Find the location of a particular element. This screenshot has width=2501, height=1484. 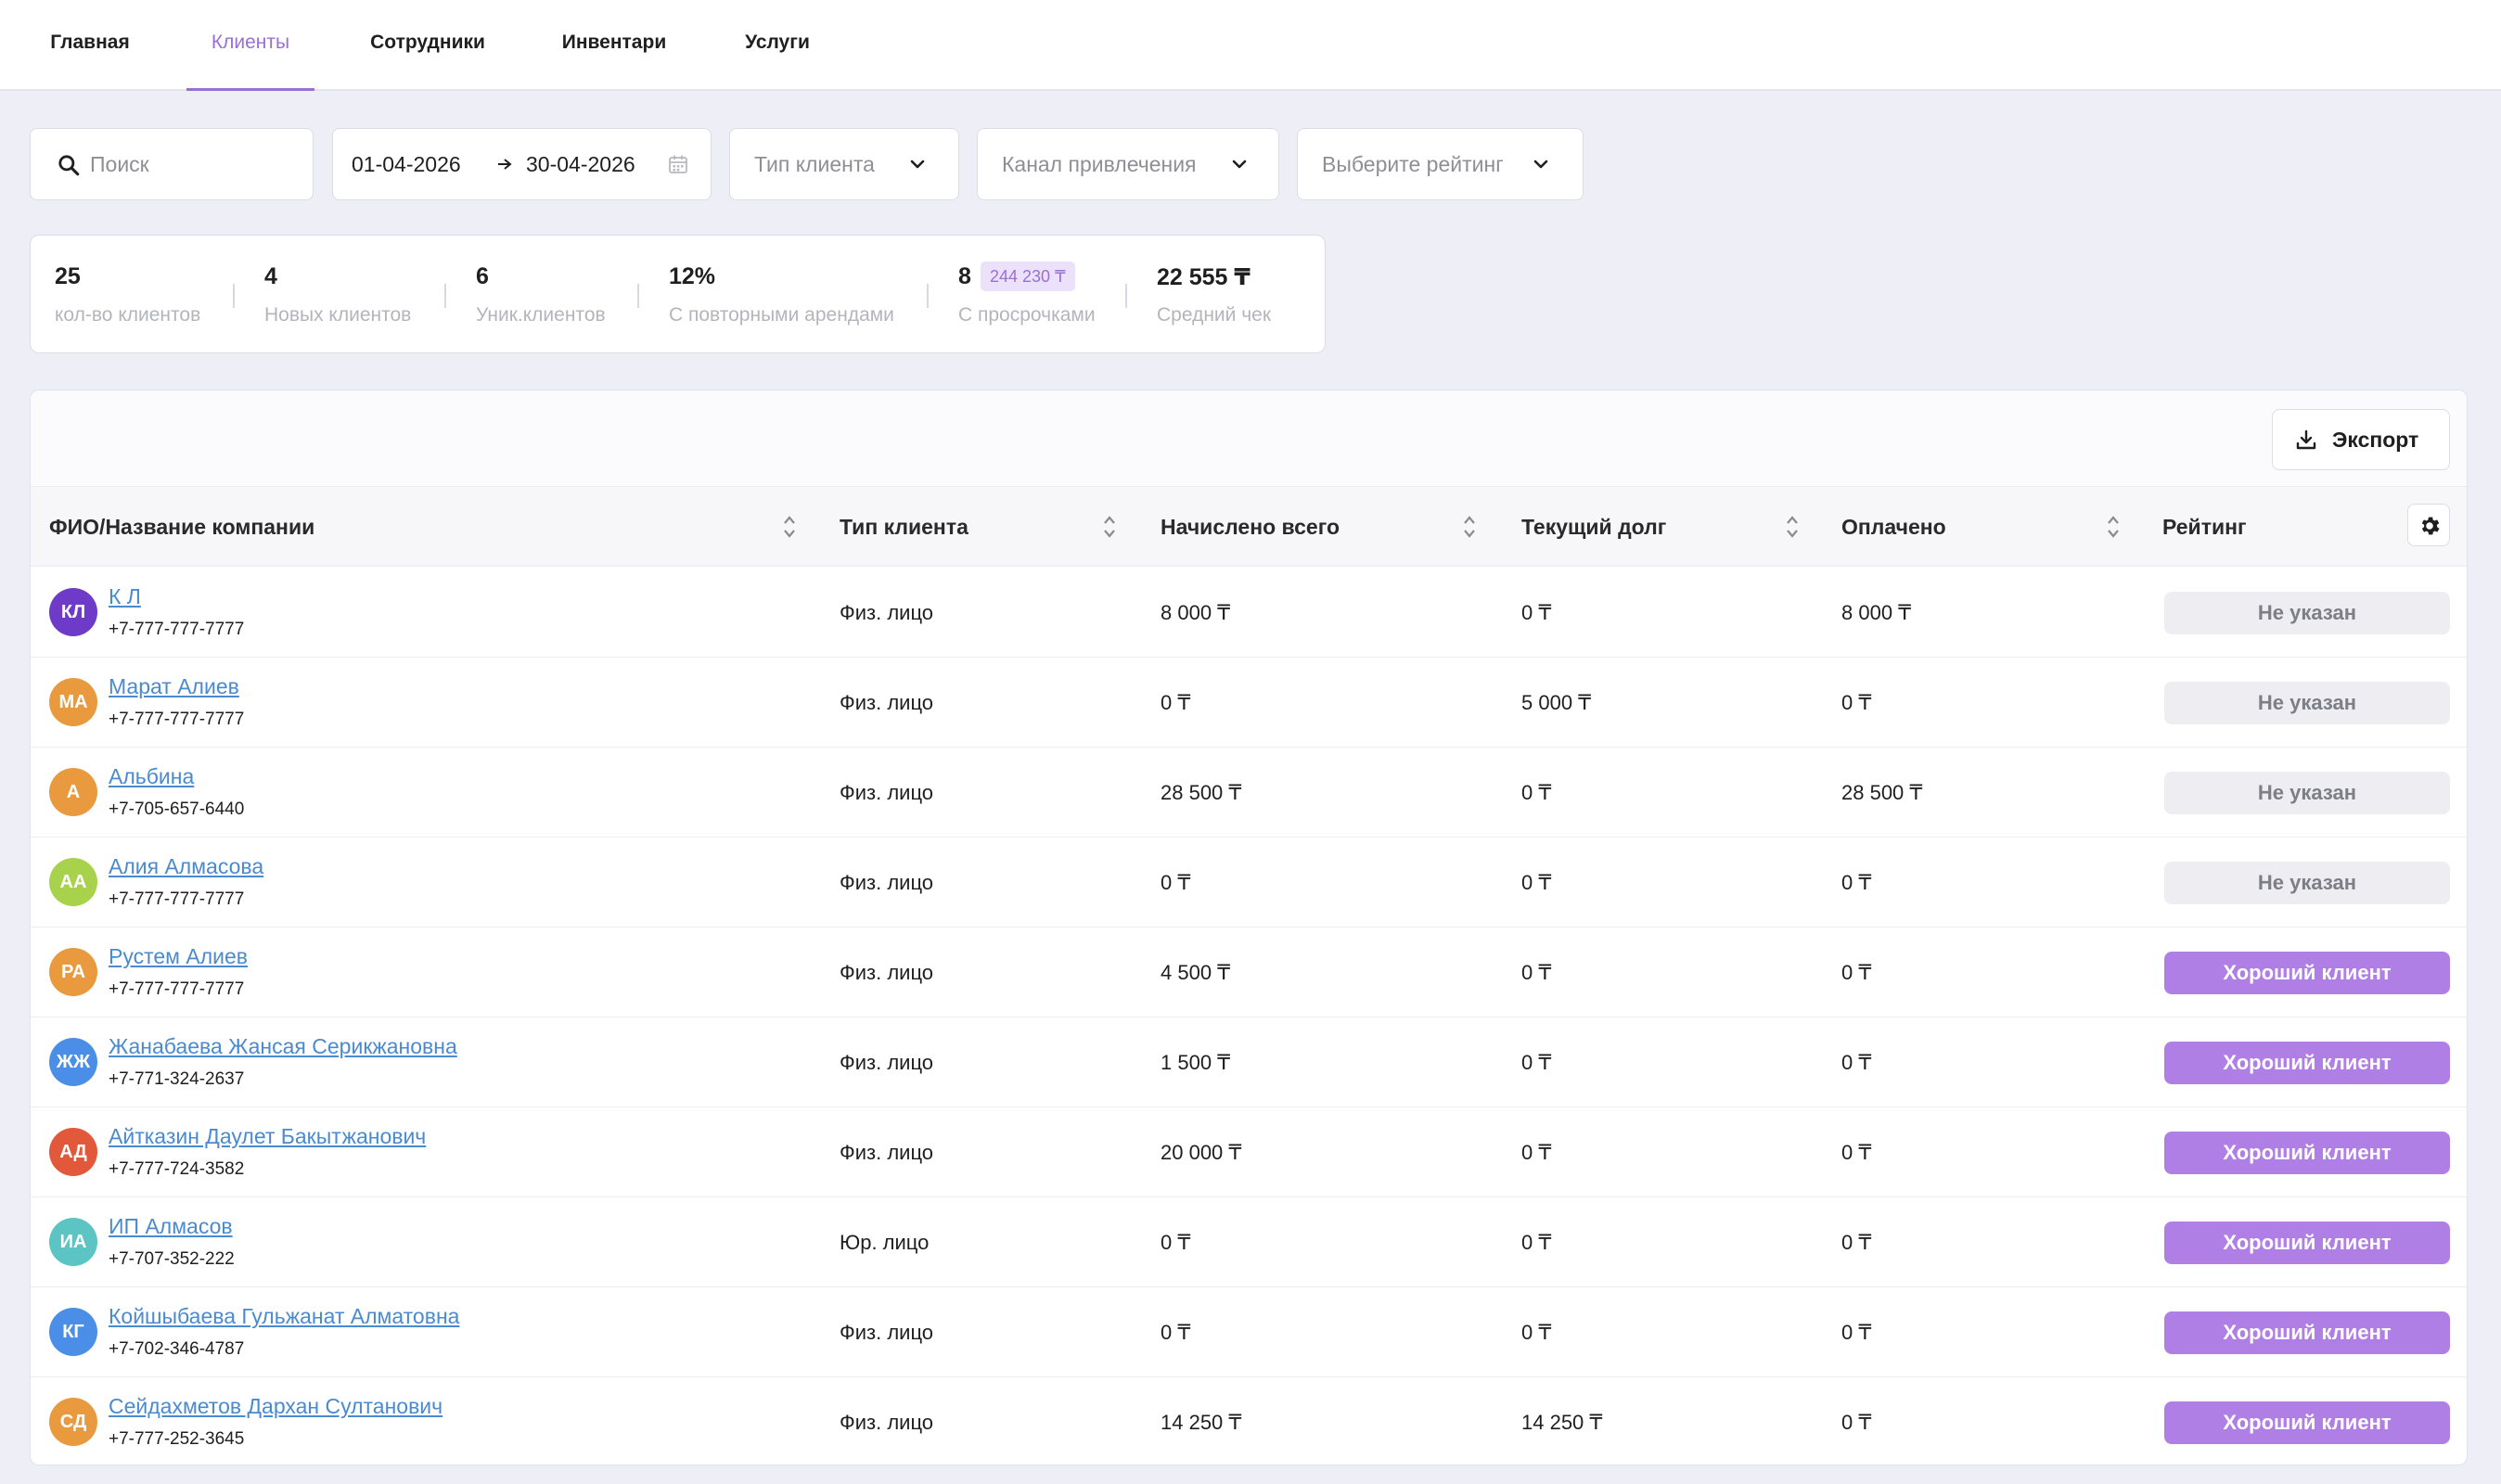

client-name-link: Марат Алиев is located at coordinates (174, 686).